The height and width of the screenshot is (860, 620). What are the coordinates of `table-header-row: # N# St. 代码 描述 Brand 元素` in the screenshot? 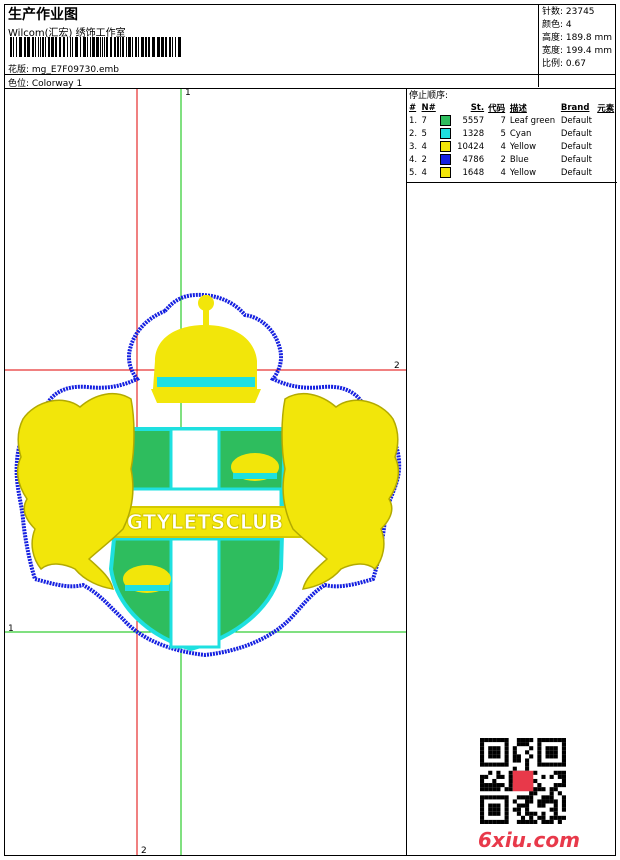 It's located at (512, 107).